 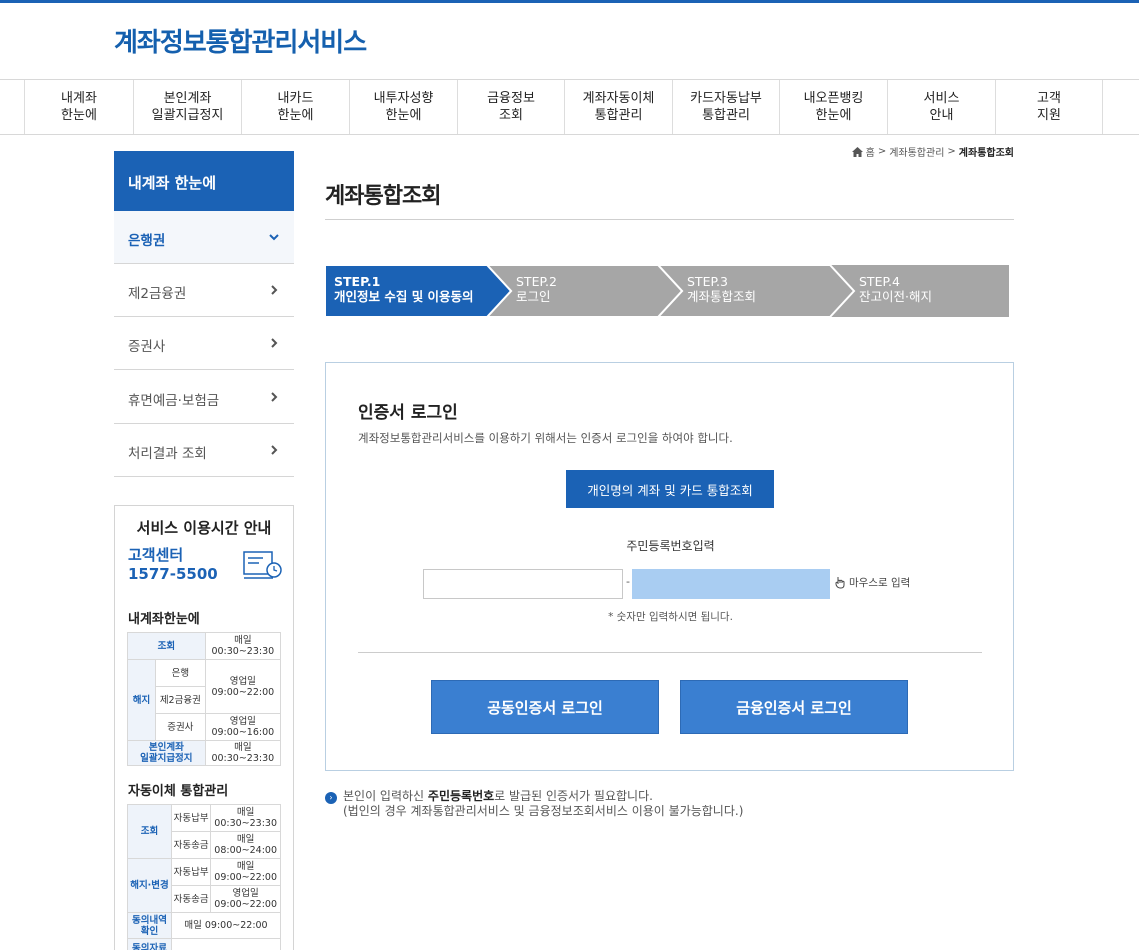 What do you see at coordinates (226, 944) in the screenshot?
I see `cell-consent-data-time` at bounding box center [226, 944].